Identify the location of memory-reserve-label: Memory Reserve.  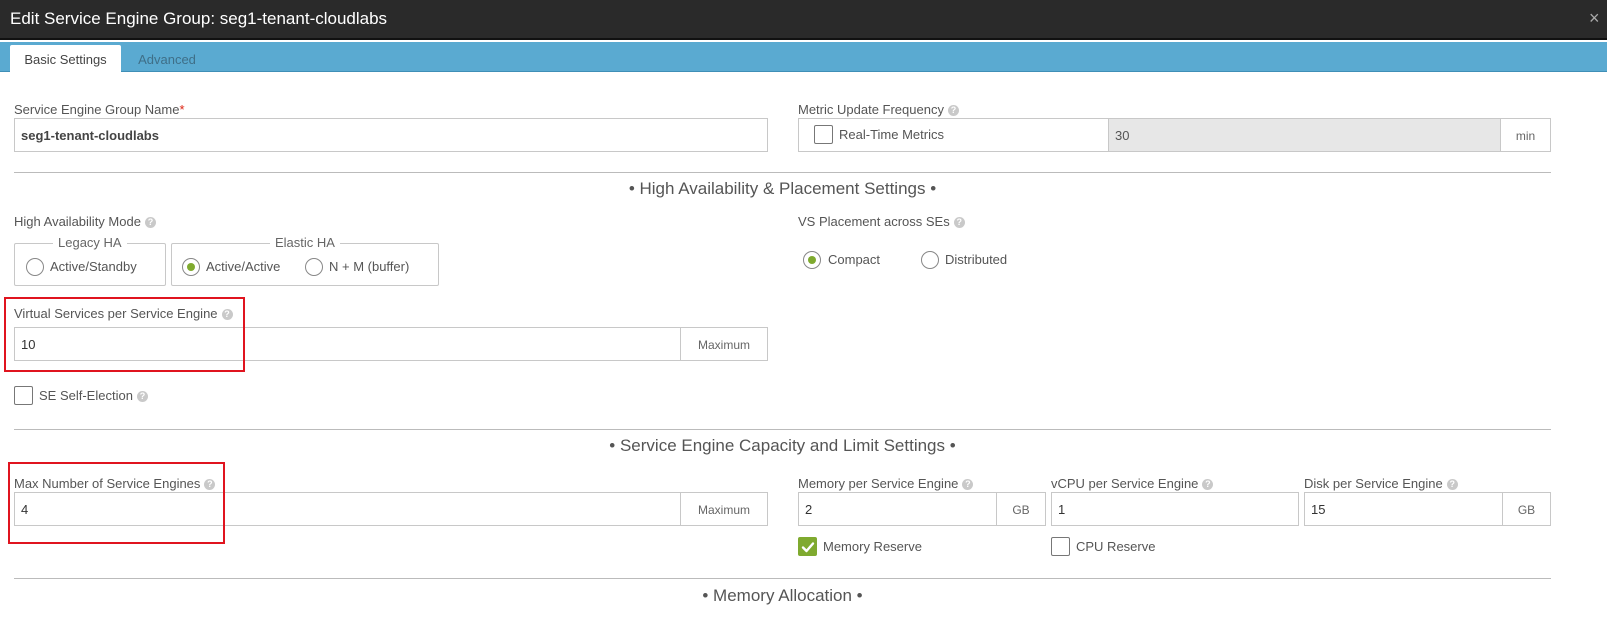
(872, 546).